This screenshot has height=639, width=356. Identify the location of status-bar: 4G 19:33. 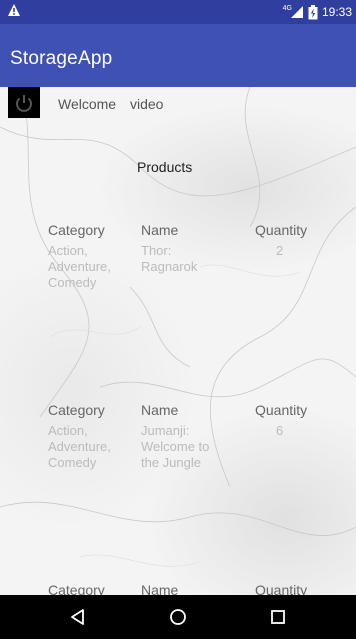
(178, 12).